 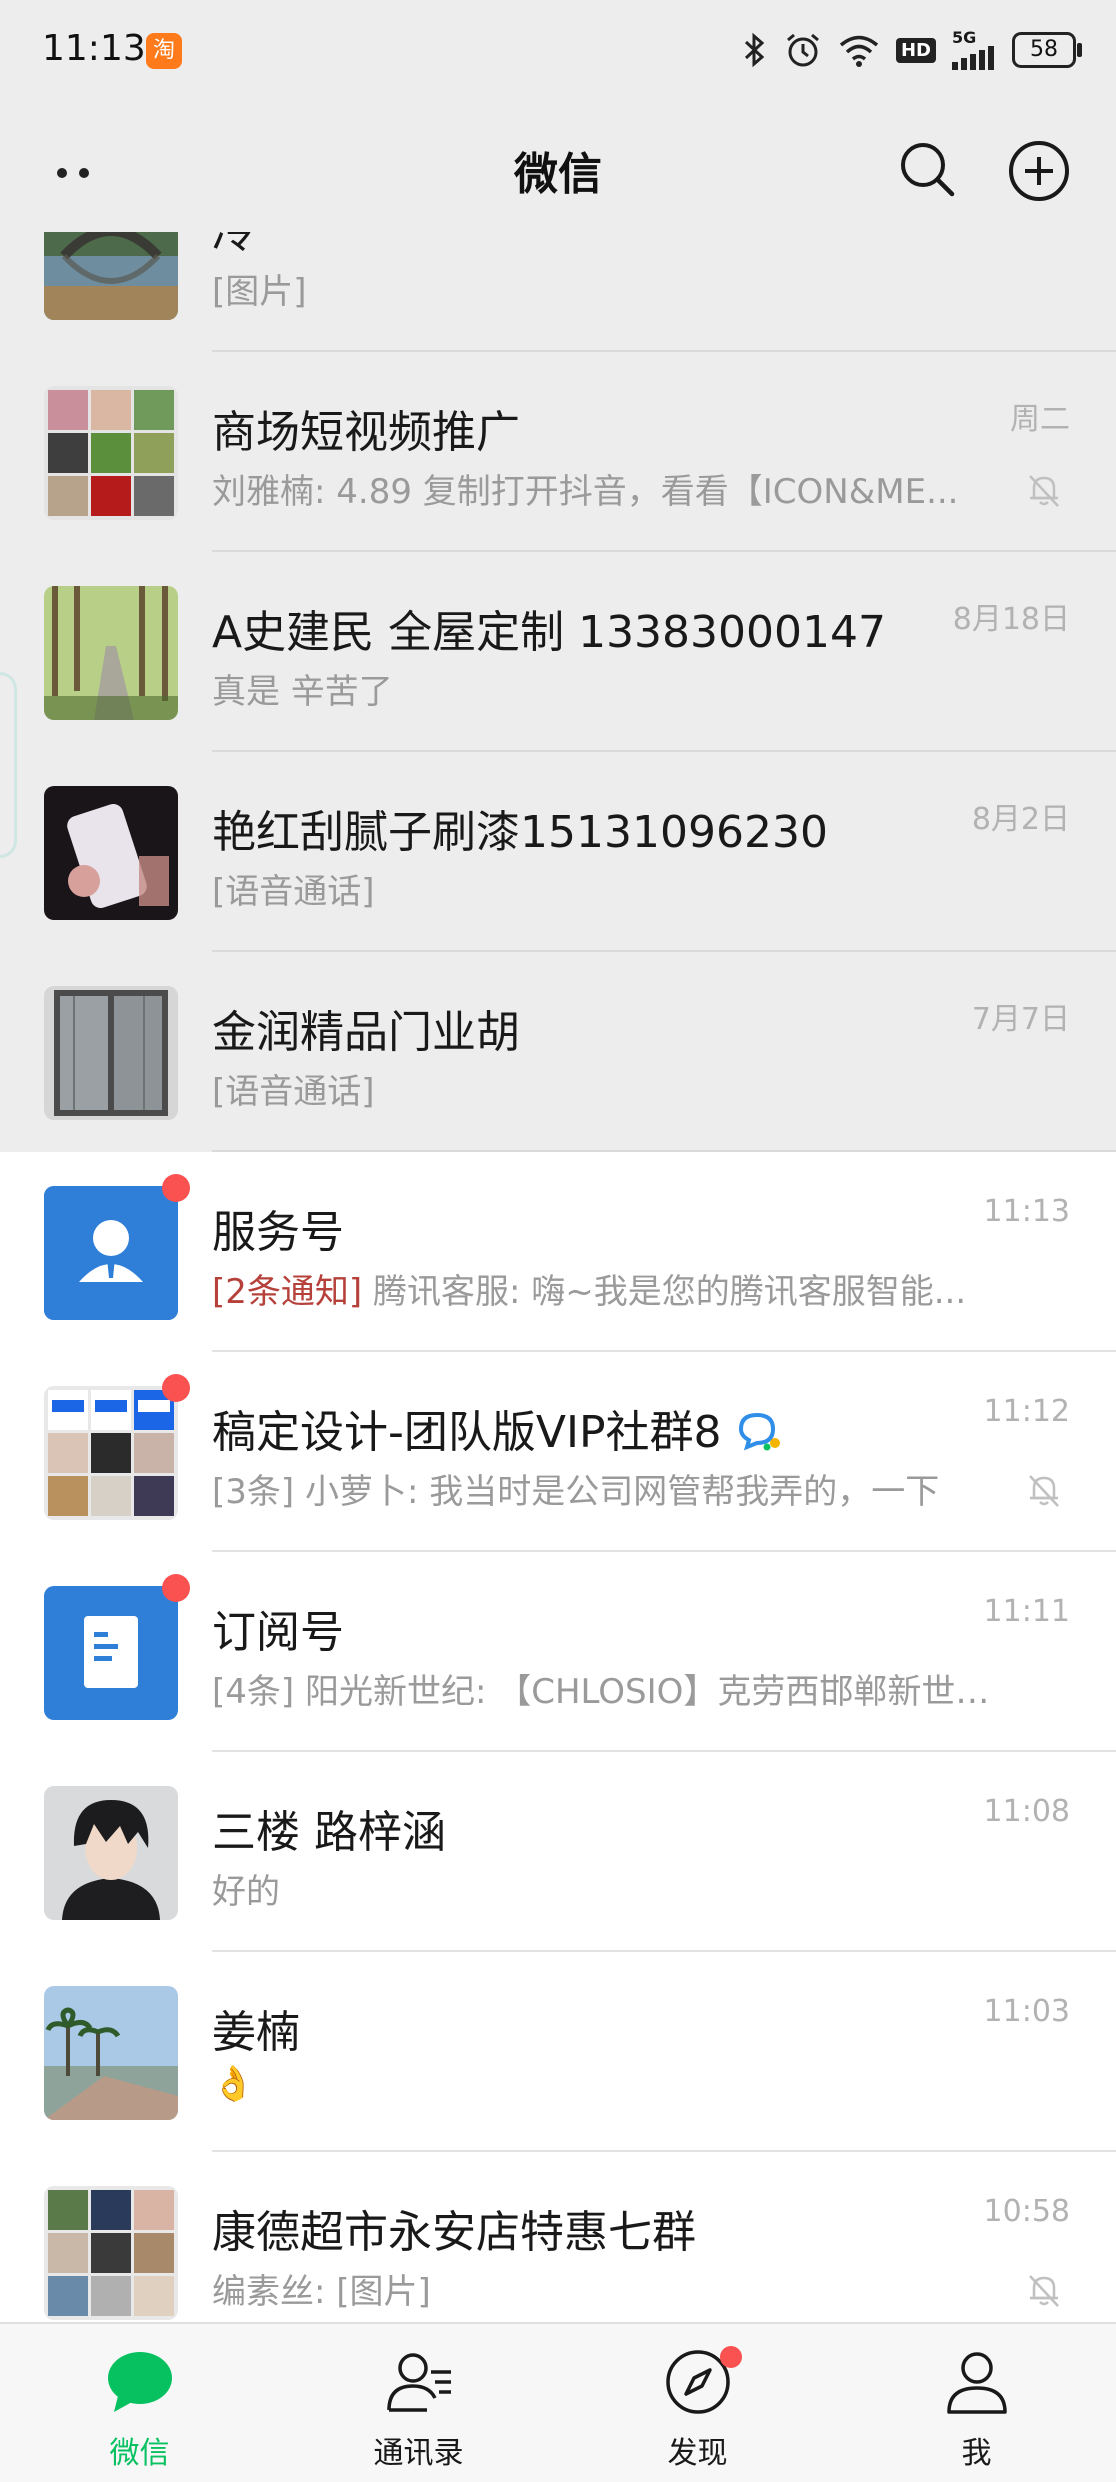 What do you see at coordinates (256, 2032) in the screenshot?
I see `chat-name: 姜楠` at bounding box center [256, 2032].